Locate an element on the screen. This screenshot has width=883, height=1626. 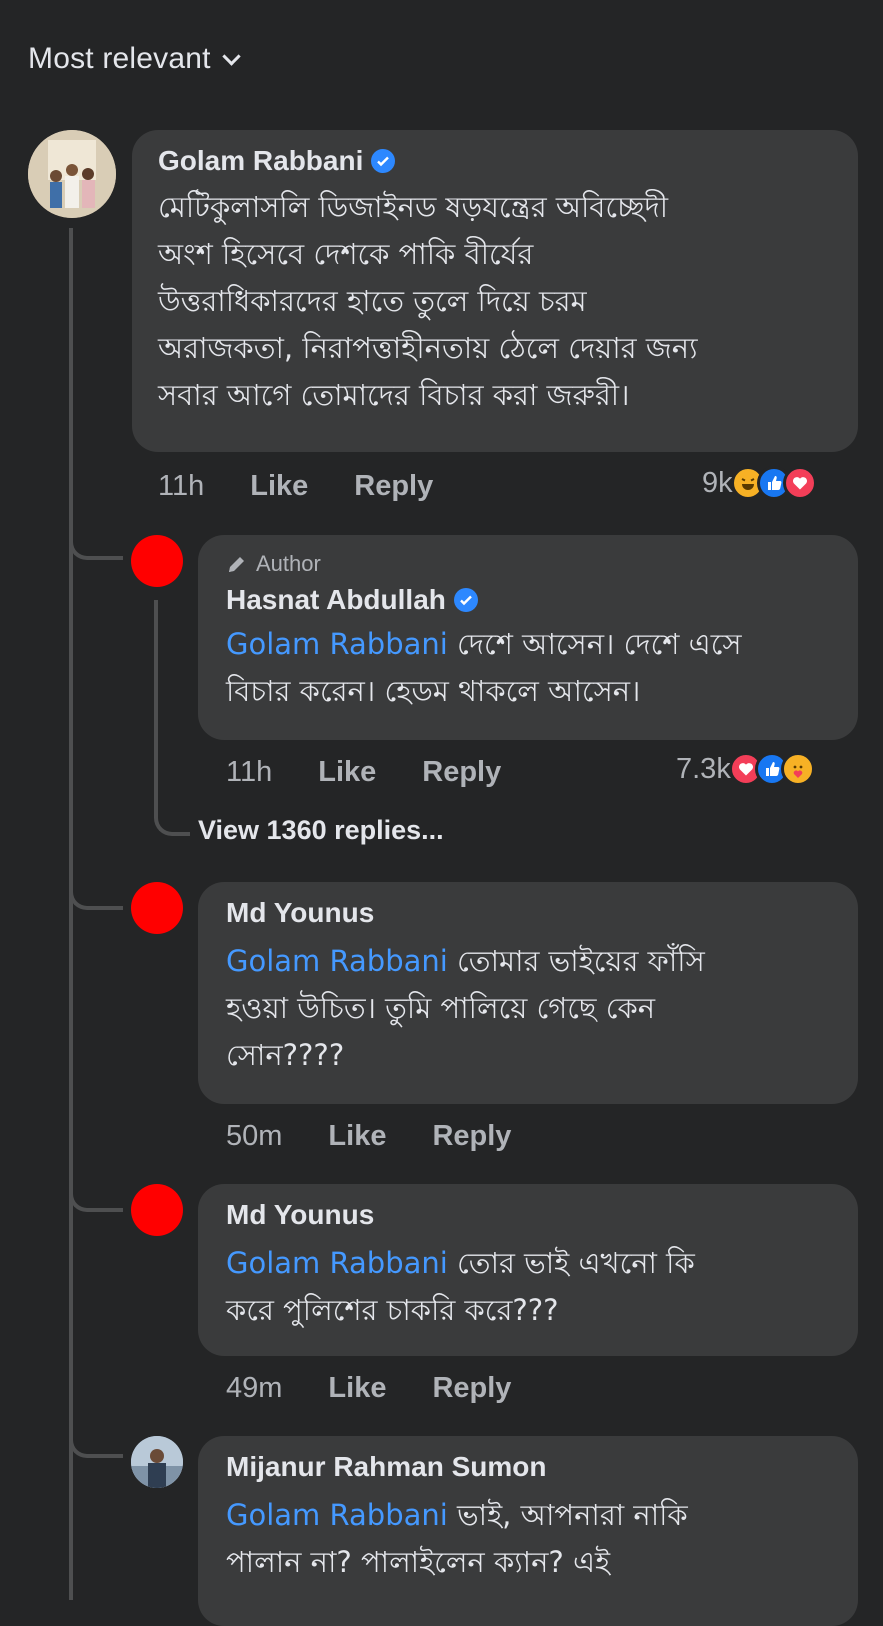
comment-actions: 11h Like Reply is located at coordinates (318, 486).